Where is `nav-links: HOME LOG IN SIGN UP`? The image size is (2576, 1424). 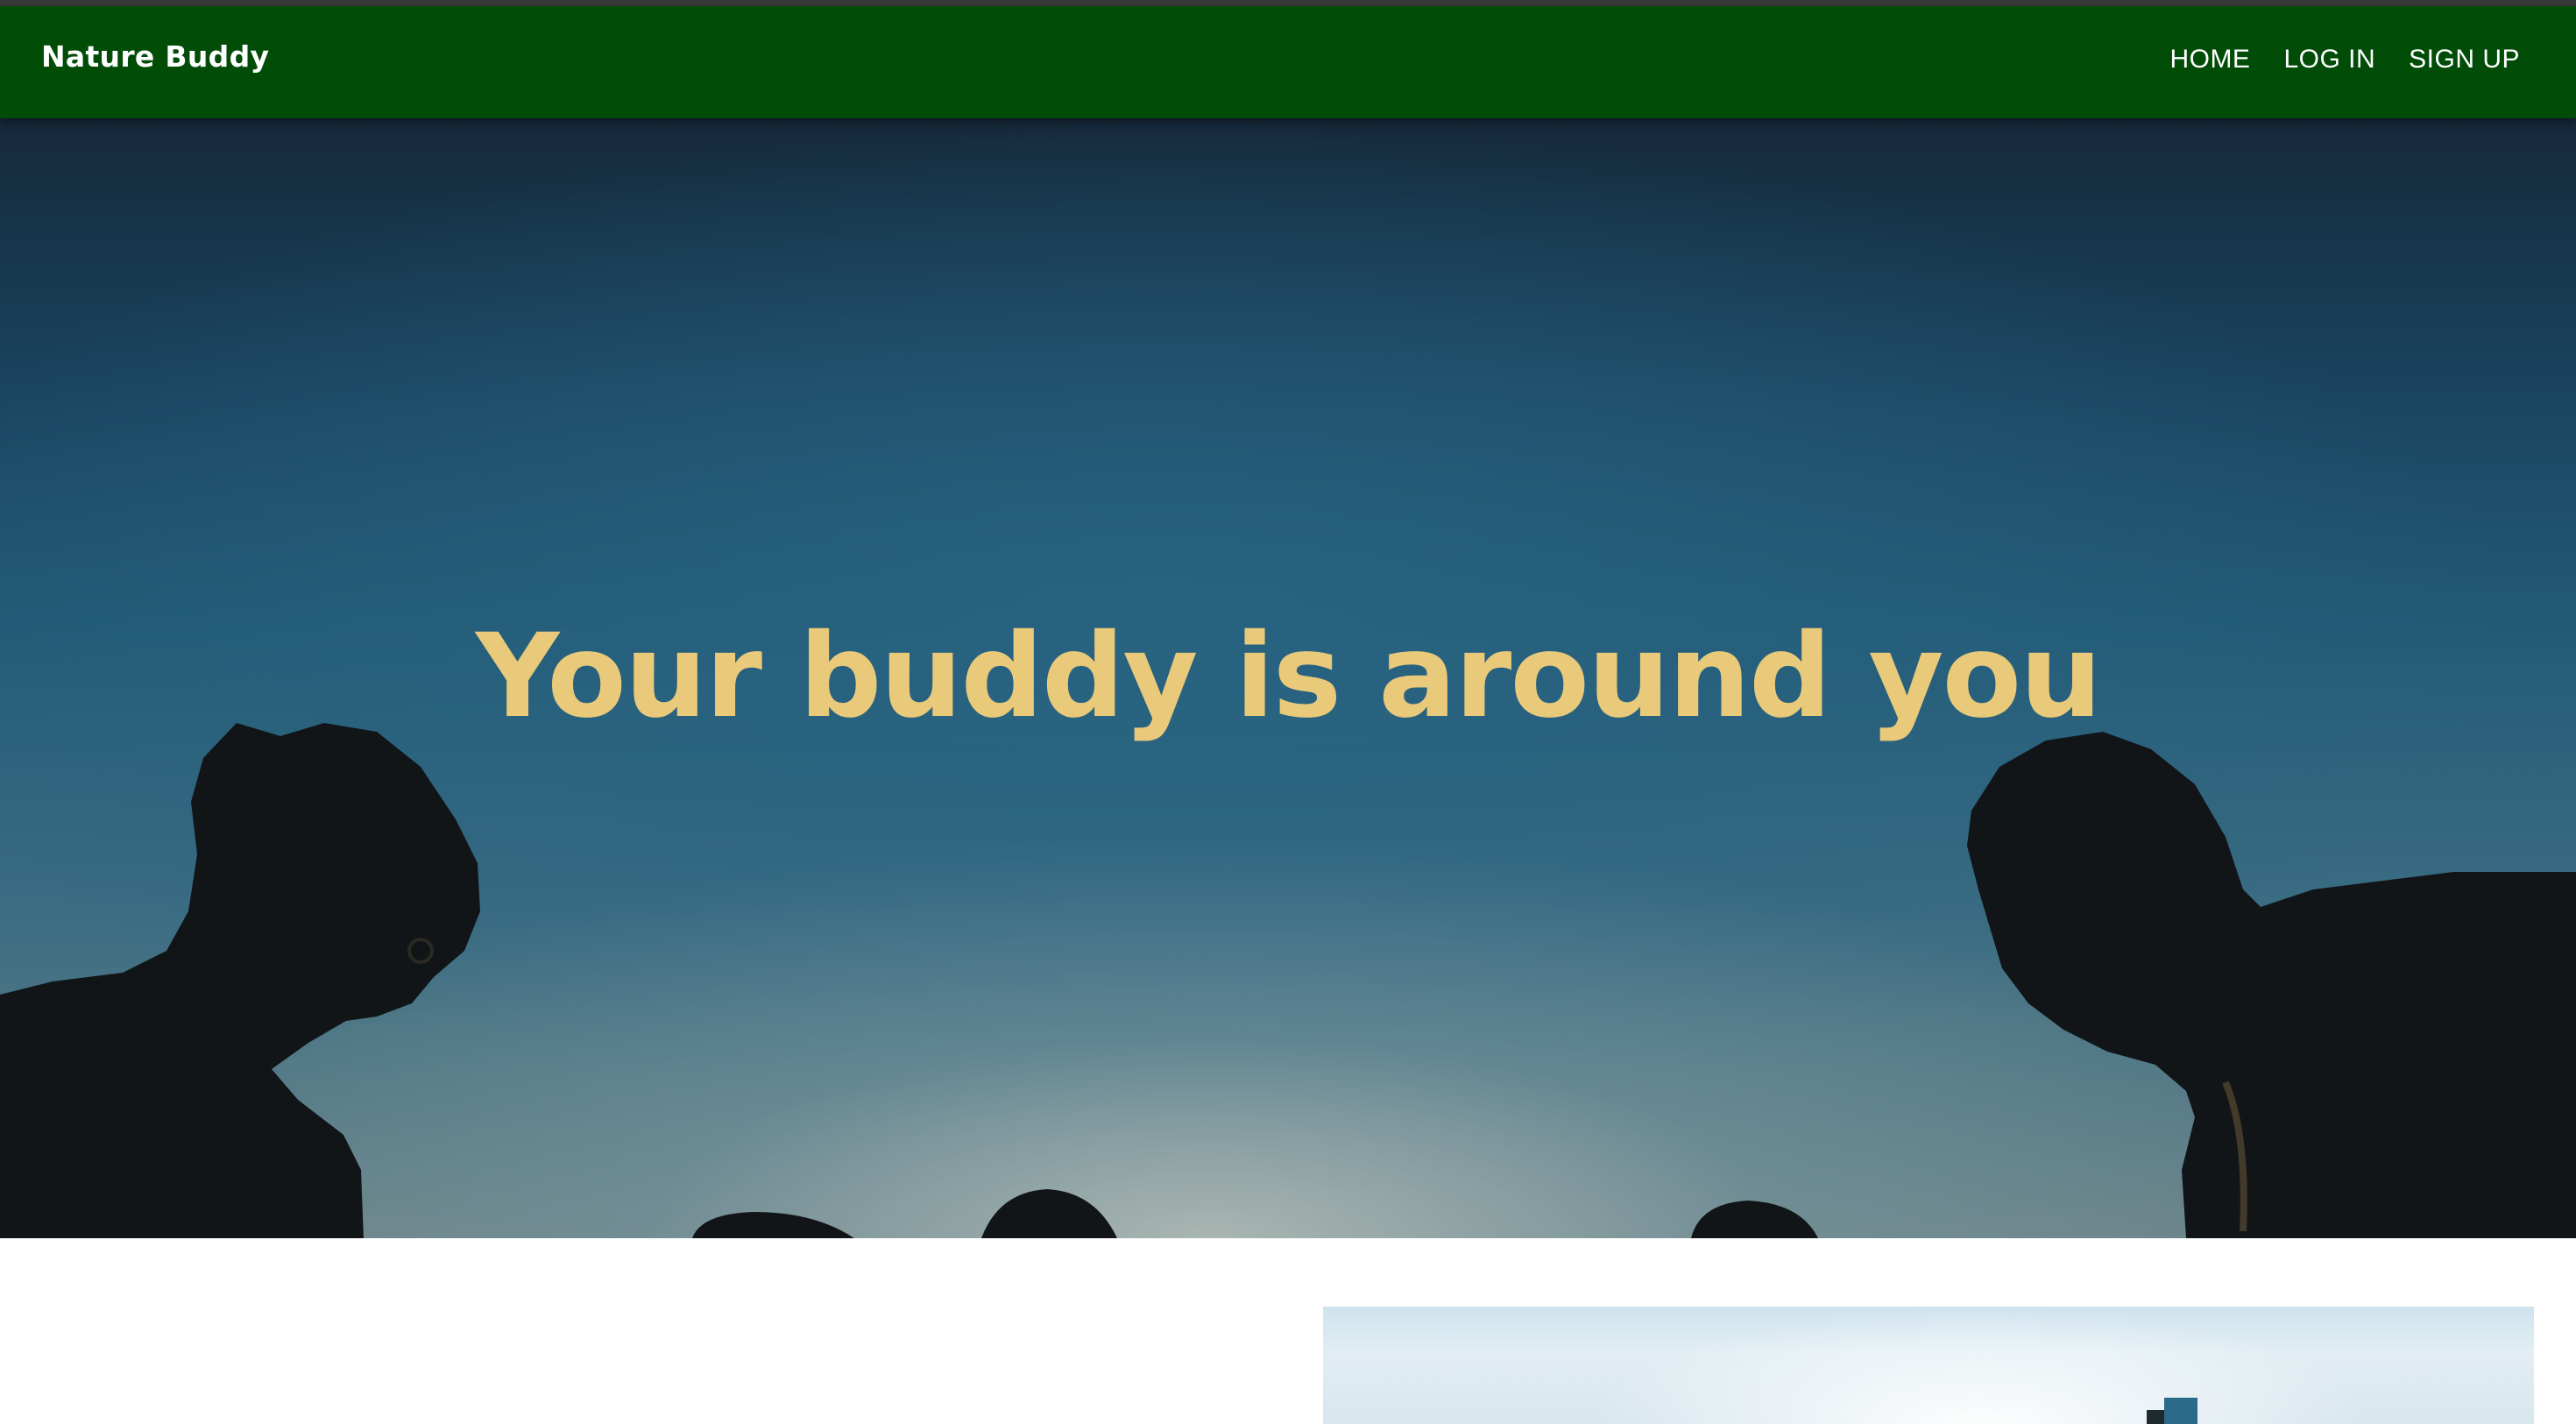
nav-links: HOME LOG IN SIGN UP is located at coordinates (2344, 60).